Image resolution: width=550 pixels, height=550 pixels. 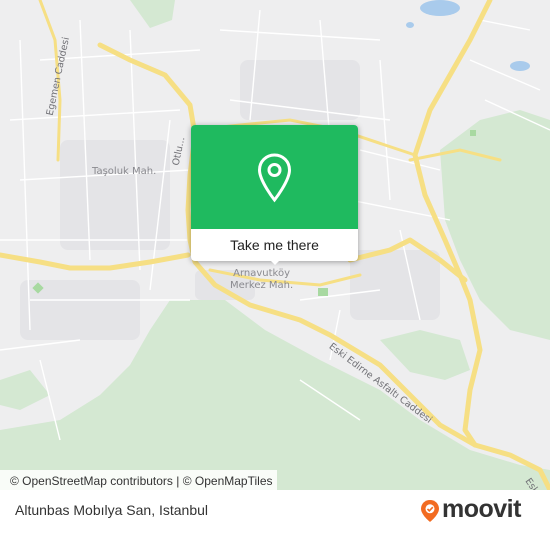 I want to click on place-label-tasoluk: Taşoluk Mah., so click(x=124, y=171).